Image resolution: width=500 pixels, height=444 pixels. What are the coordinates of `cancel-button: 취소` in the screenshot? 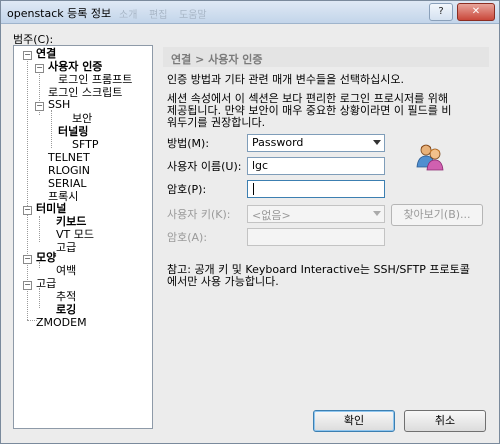 It's located at (445, 421).